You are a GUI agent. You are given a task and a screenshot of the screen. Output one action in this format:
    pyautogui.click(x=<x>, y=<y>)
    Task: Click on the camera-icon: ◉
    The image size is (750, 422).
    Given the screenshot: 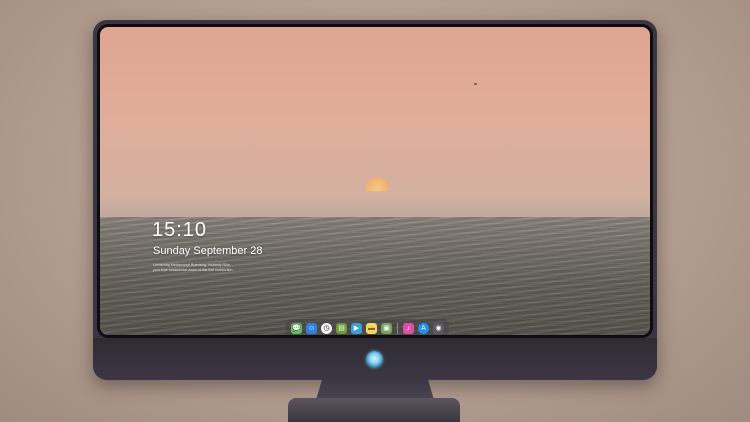 What is the action you would take?
    pyautogui.click(x=438, y=328)
    